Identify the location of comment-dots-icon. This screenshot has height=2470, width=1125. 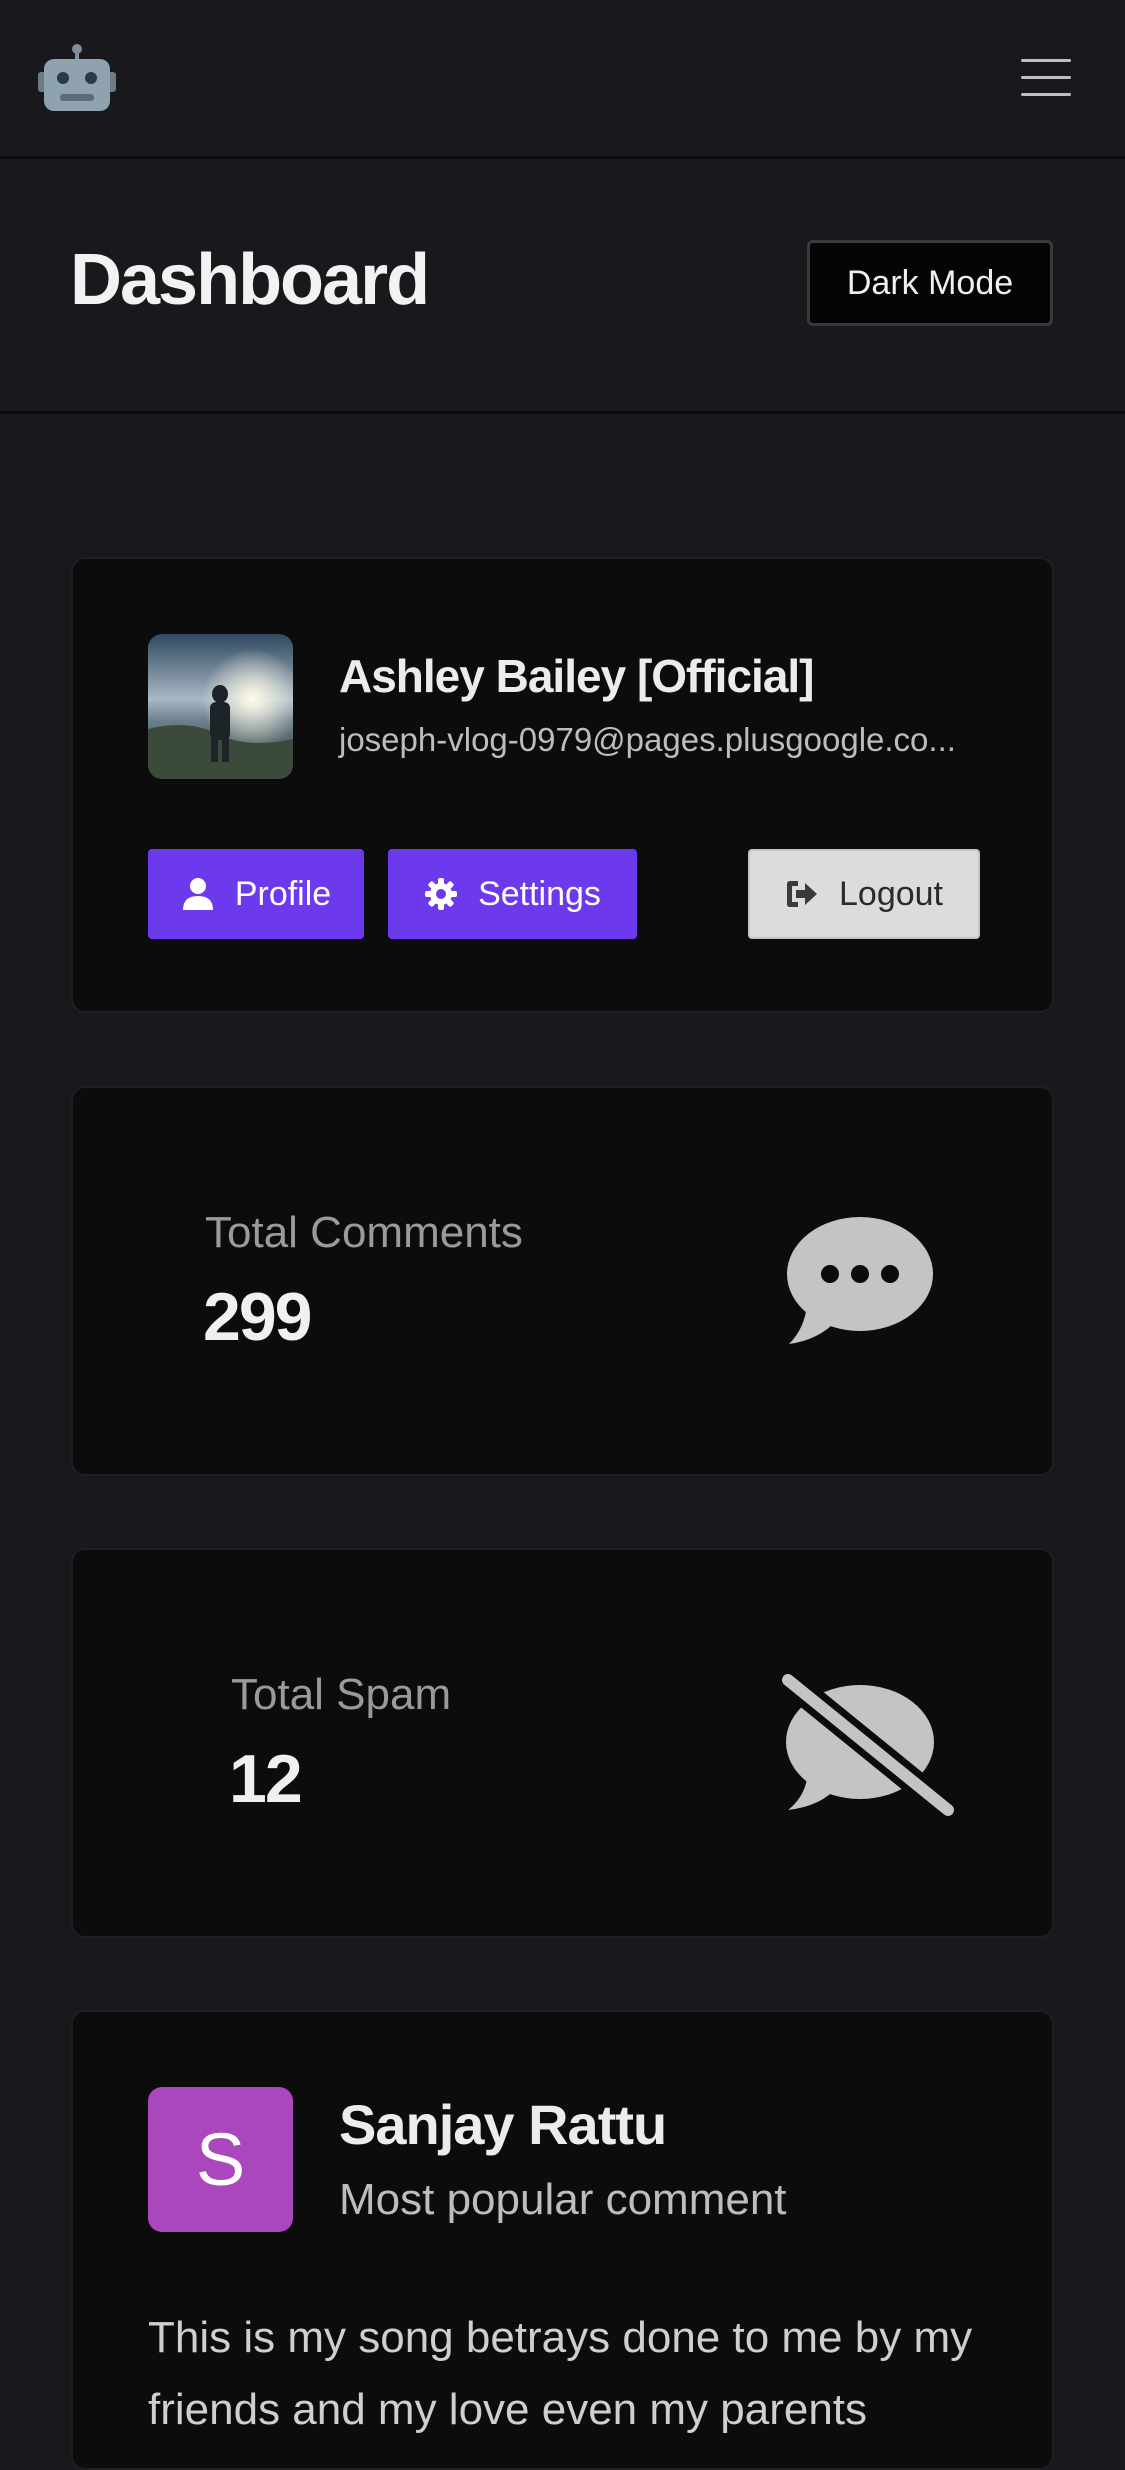
(860, 1280).